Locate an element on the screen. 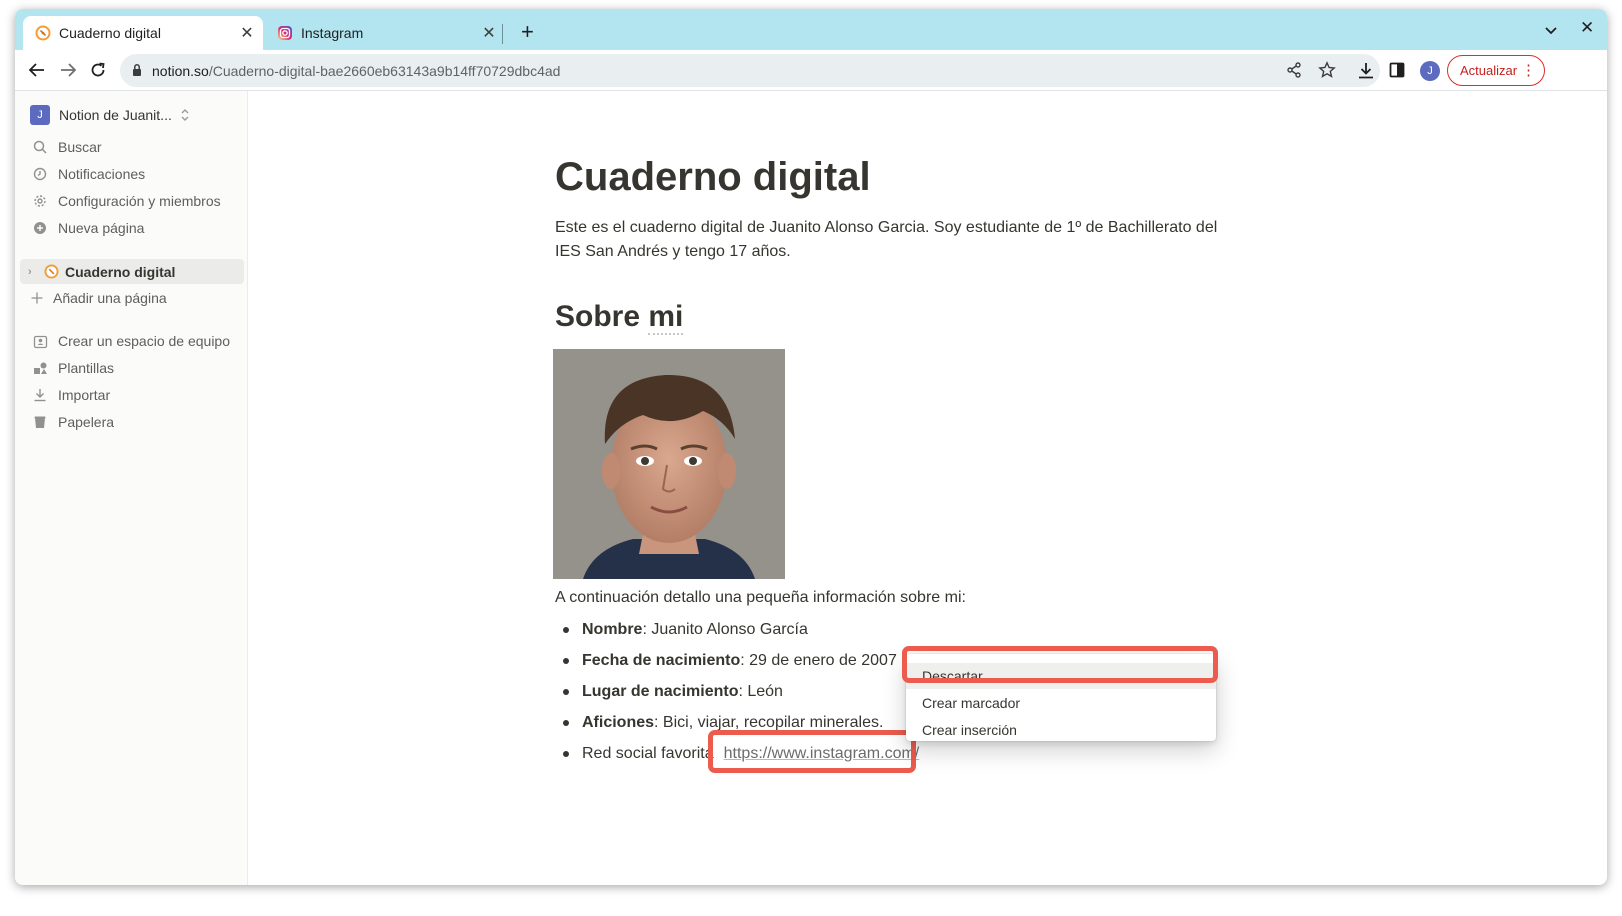  sidebar-item-plantillas: Plantillas is located at coordinates (73, 368).